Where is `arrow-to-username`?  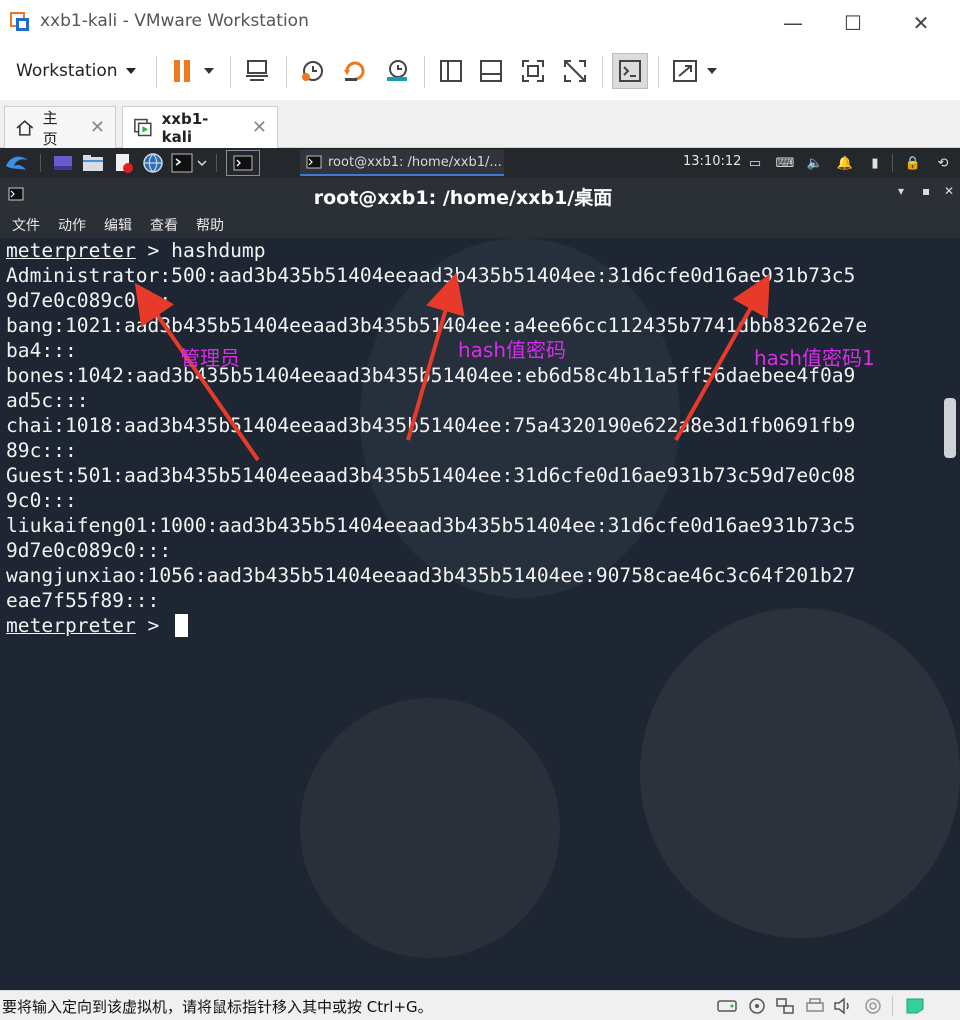 arrow-to-username is located at coordinates (197, 372).